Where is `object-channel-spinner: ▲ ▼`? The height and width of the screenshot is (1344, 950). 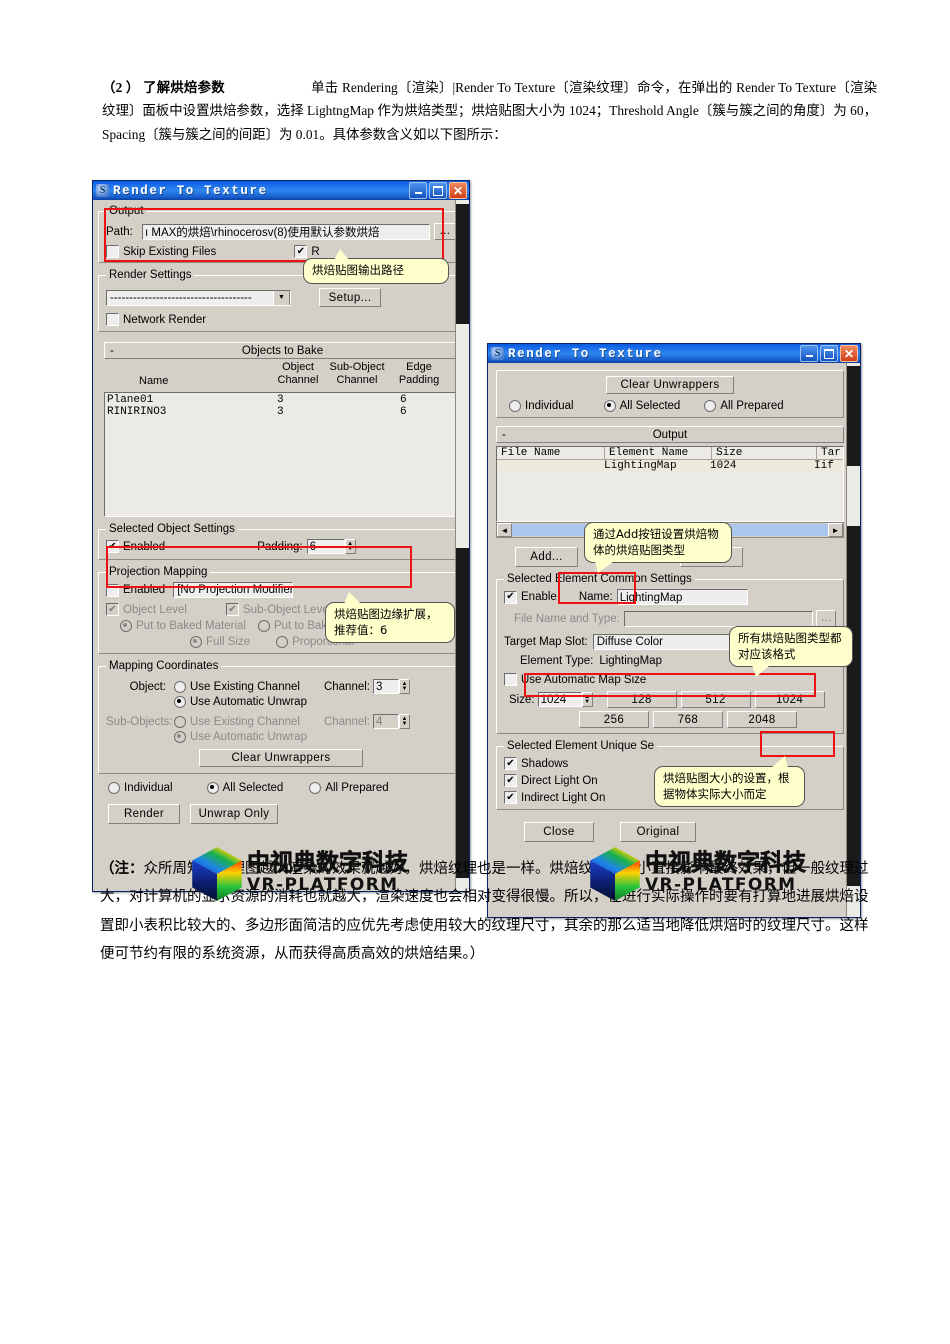
object-channel-spinner: ▲ ▼ is located at coordinates (404, 686).